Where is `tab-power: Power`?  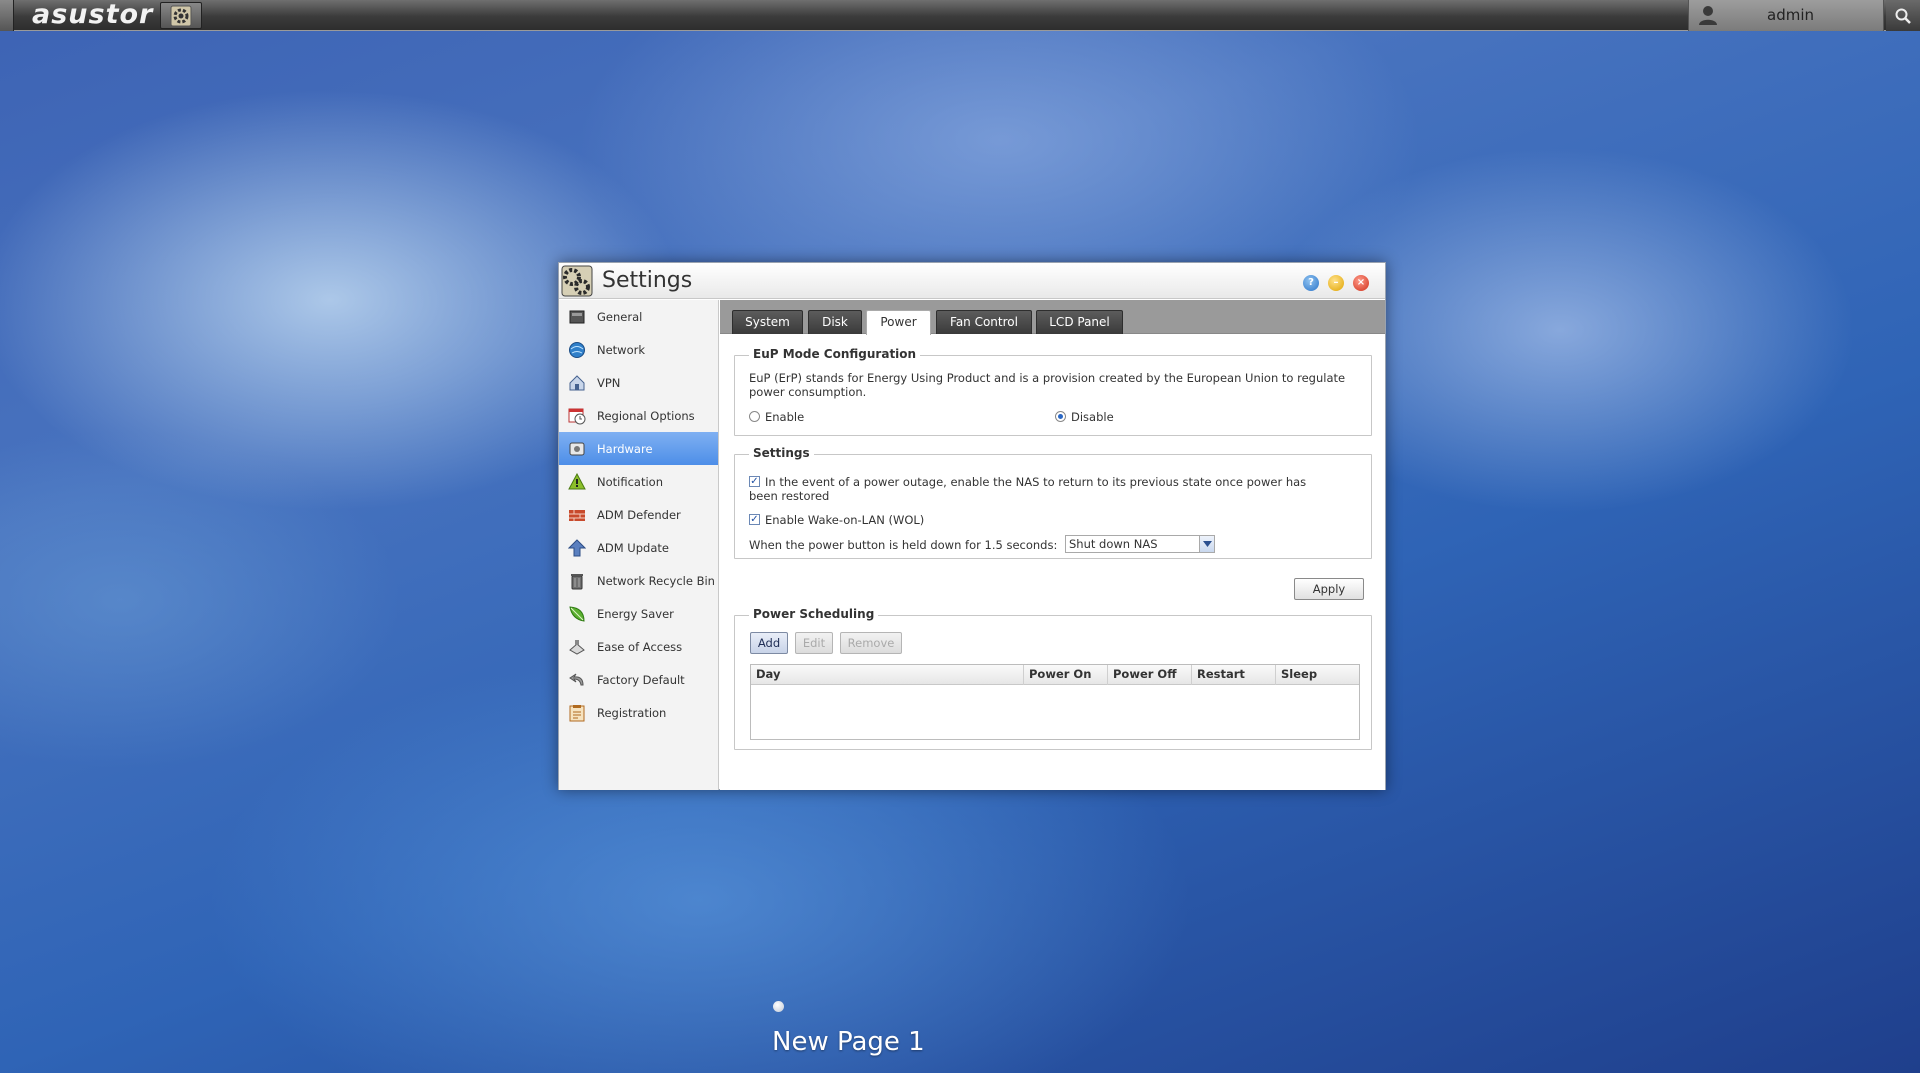 tab-power: Power is located at coordinates (898, 322).